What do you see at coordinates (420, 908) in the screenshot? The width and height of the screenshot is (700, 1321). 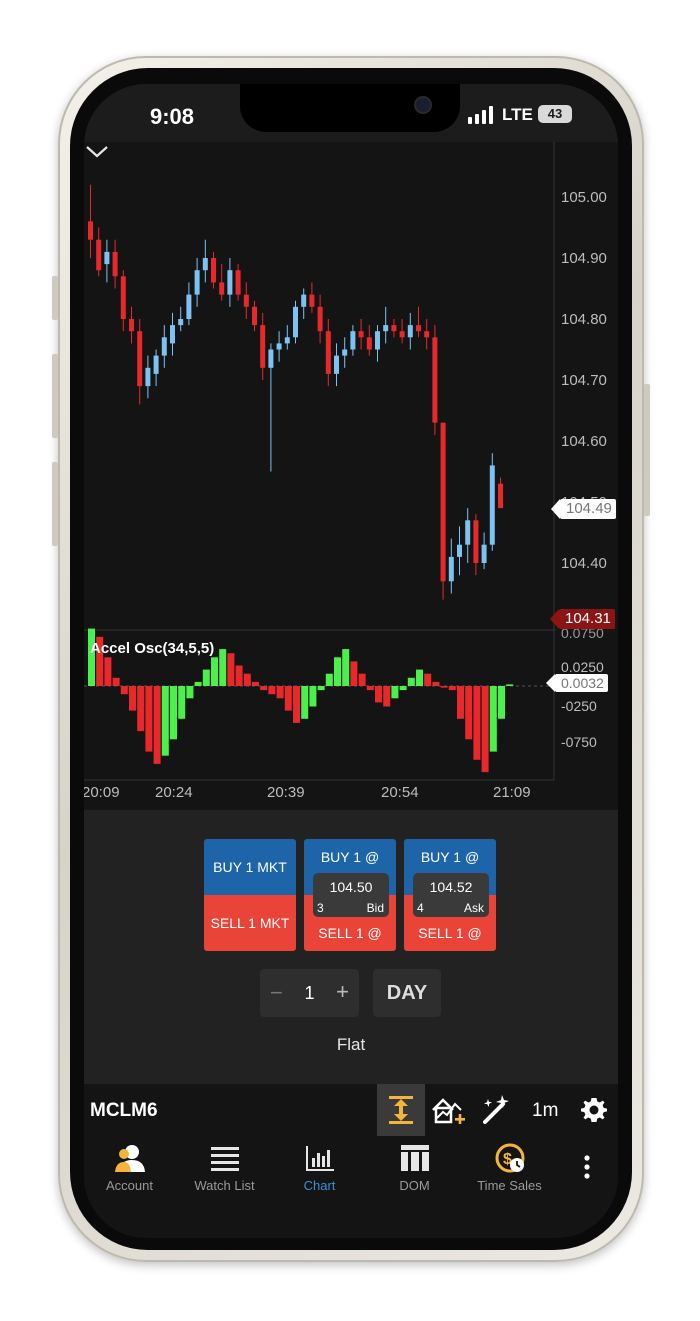 I see `ask-size: 4` at bounding box center [420, 908].